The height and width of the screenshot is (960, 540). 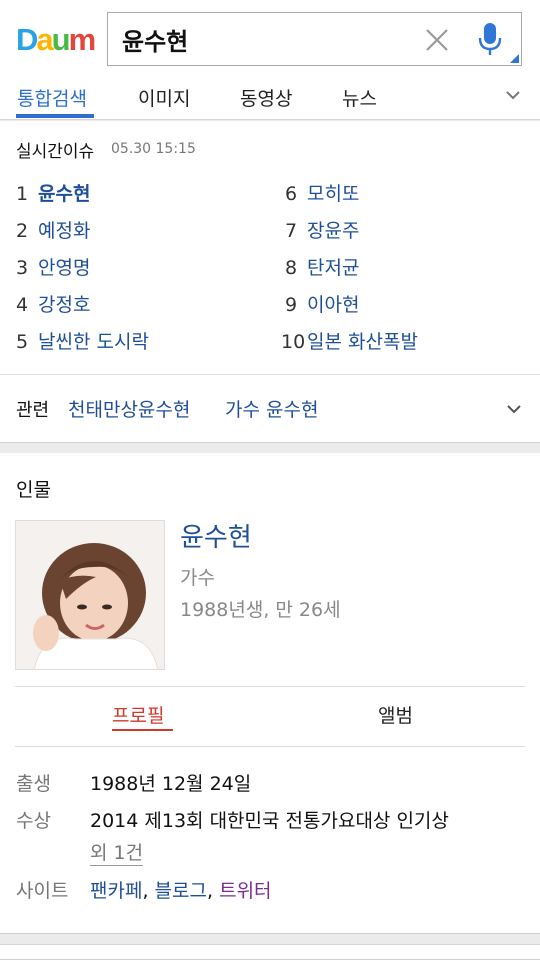 I want to click on rank-link: 이아현, so click(x=333, y=305).